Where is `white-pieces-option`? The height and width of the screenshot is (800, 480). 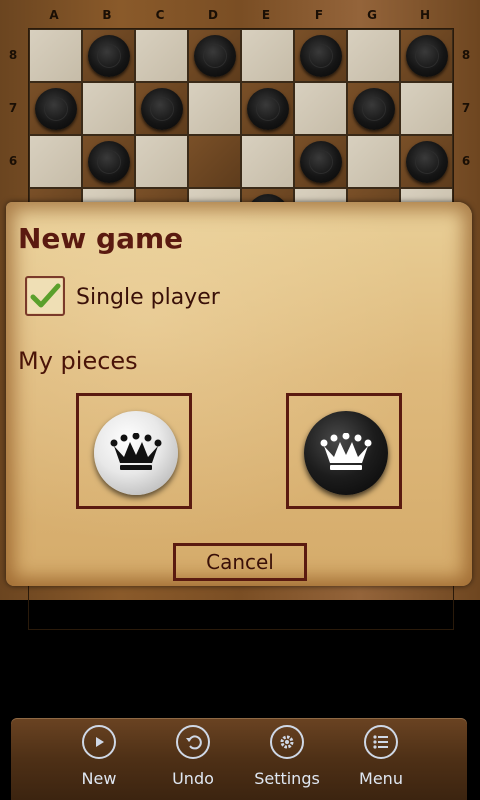
white-pieces-option is located at coordinates (134, 451).